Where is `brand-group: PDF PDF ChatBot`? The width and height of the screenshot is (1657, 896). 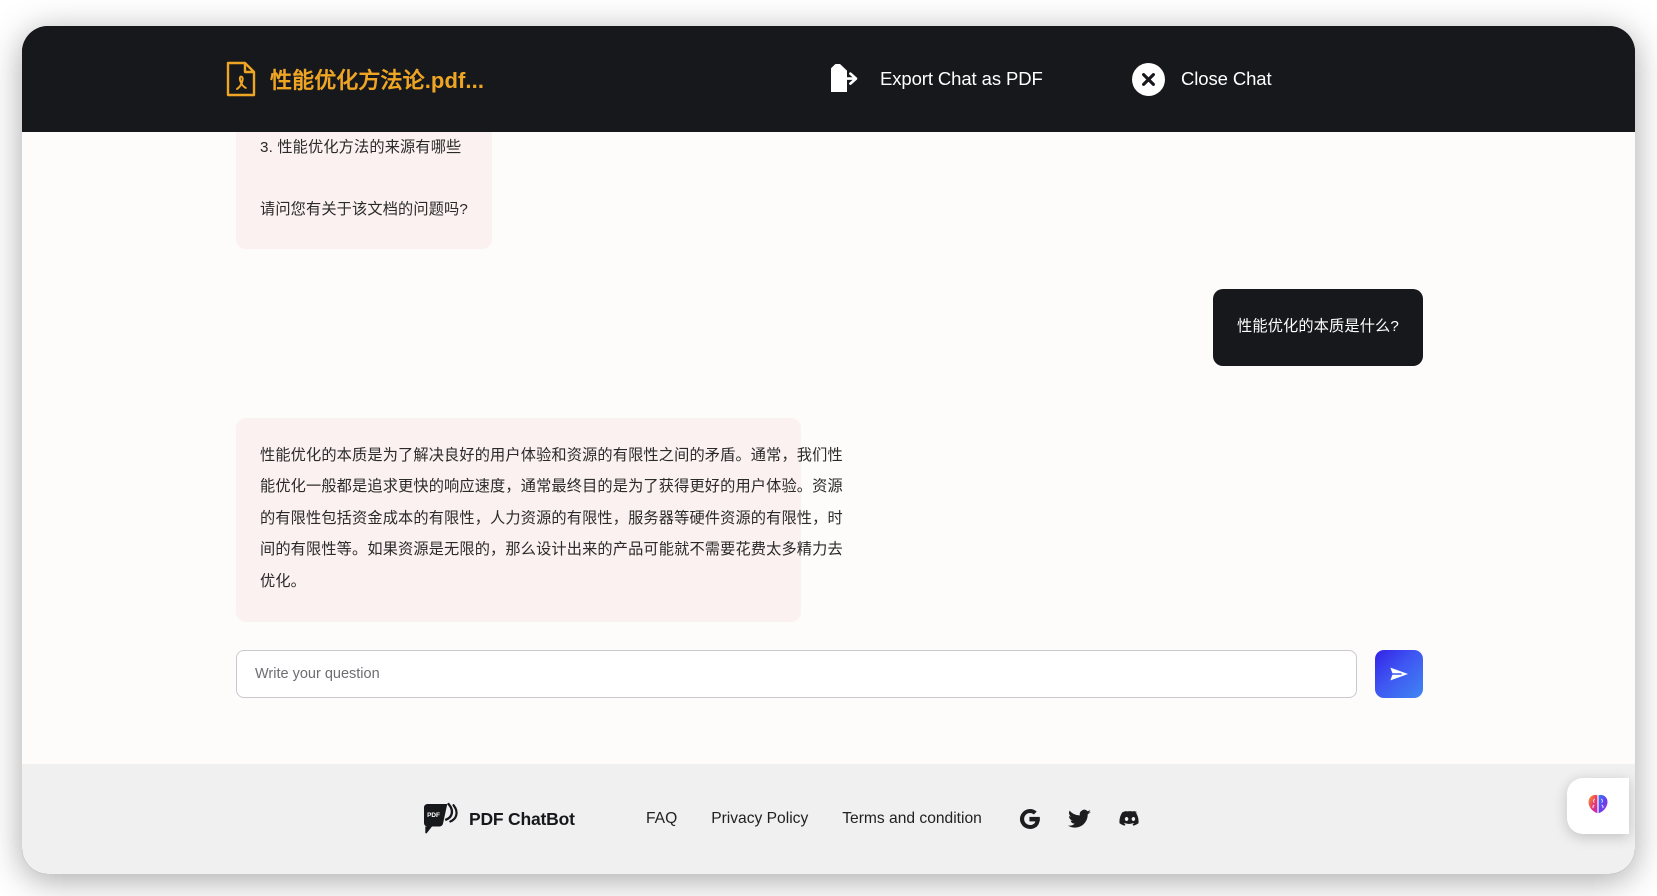
brand-group: PDF PDF ChatBot is located at coordinates (497, 819).